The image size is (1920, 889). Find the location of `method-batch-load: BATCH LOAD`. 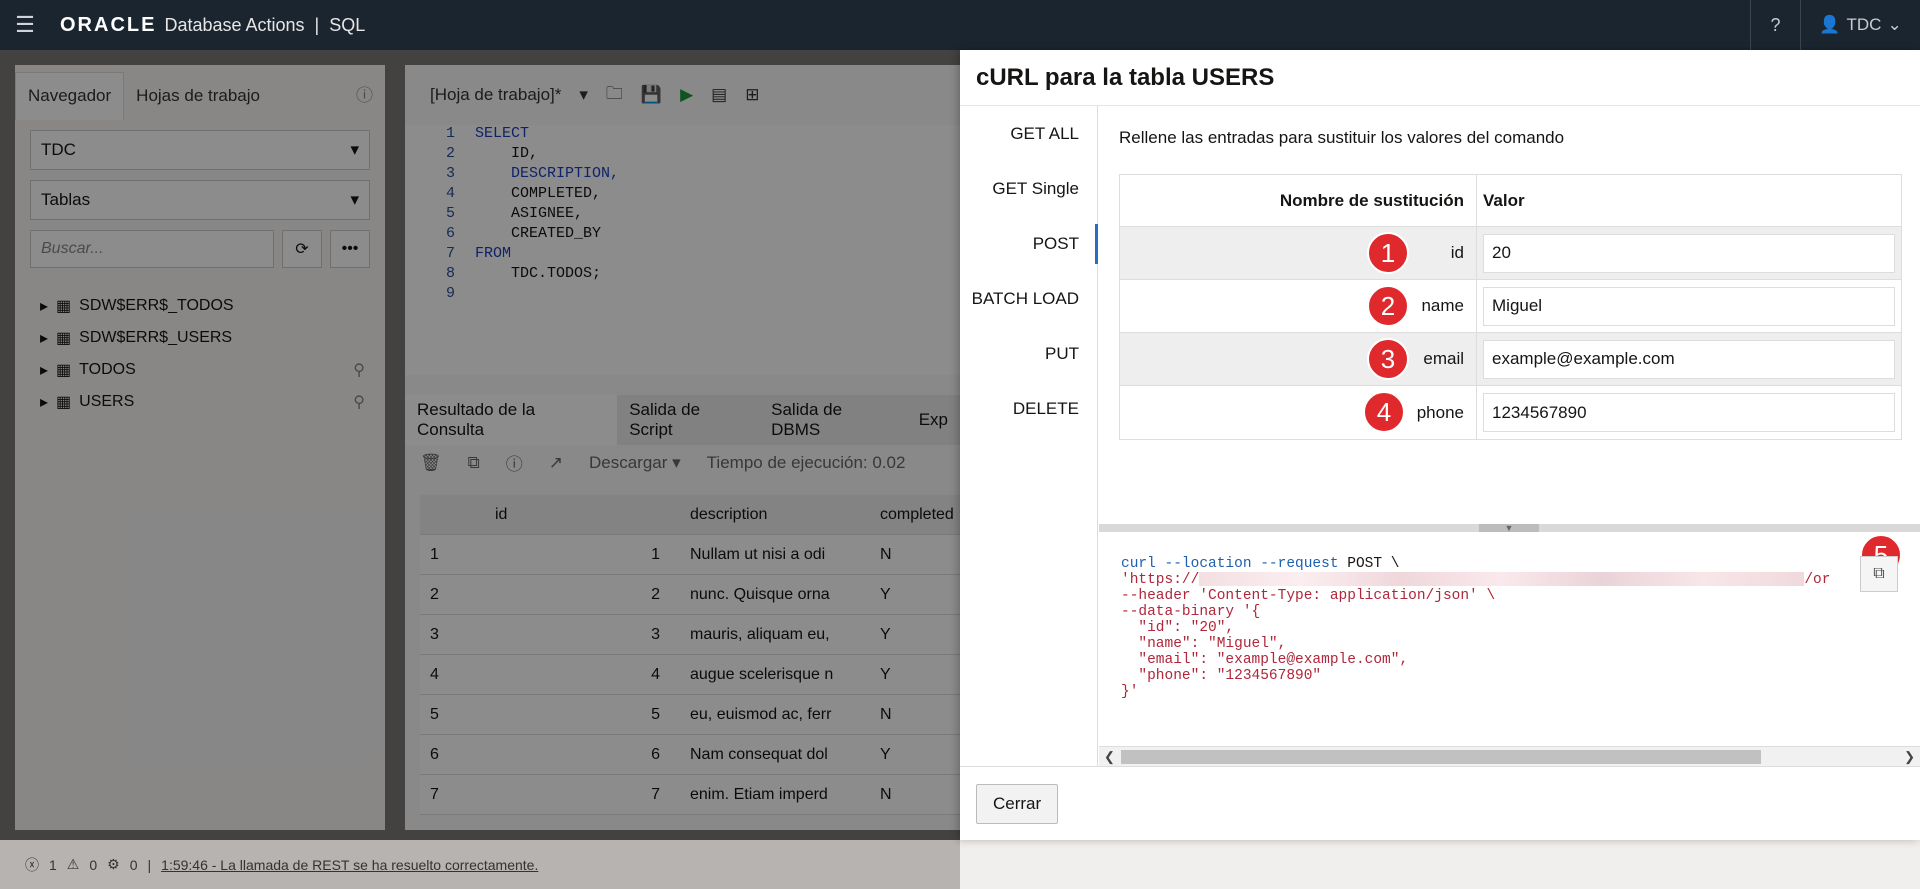

method-batch-load: BATCH LOAD is located at coordinates (1028, 298).